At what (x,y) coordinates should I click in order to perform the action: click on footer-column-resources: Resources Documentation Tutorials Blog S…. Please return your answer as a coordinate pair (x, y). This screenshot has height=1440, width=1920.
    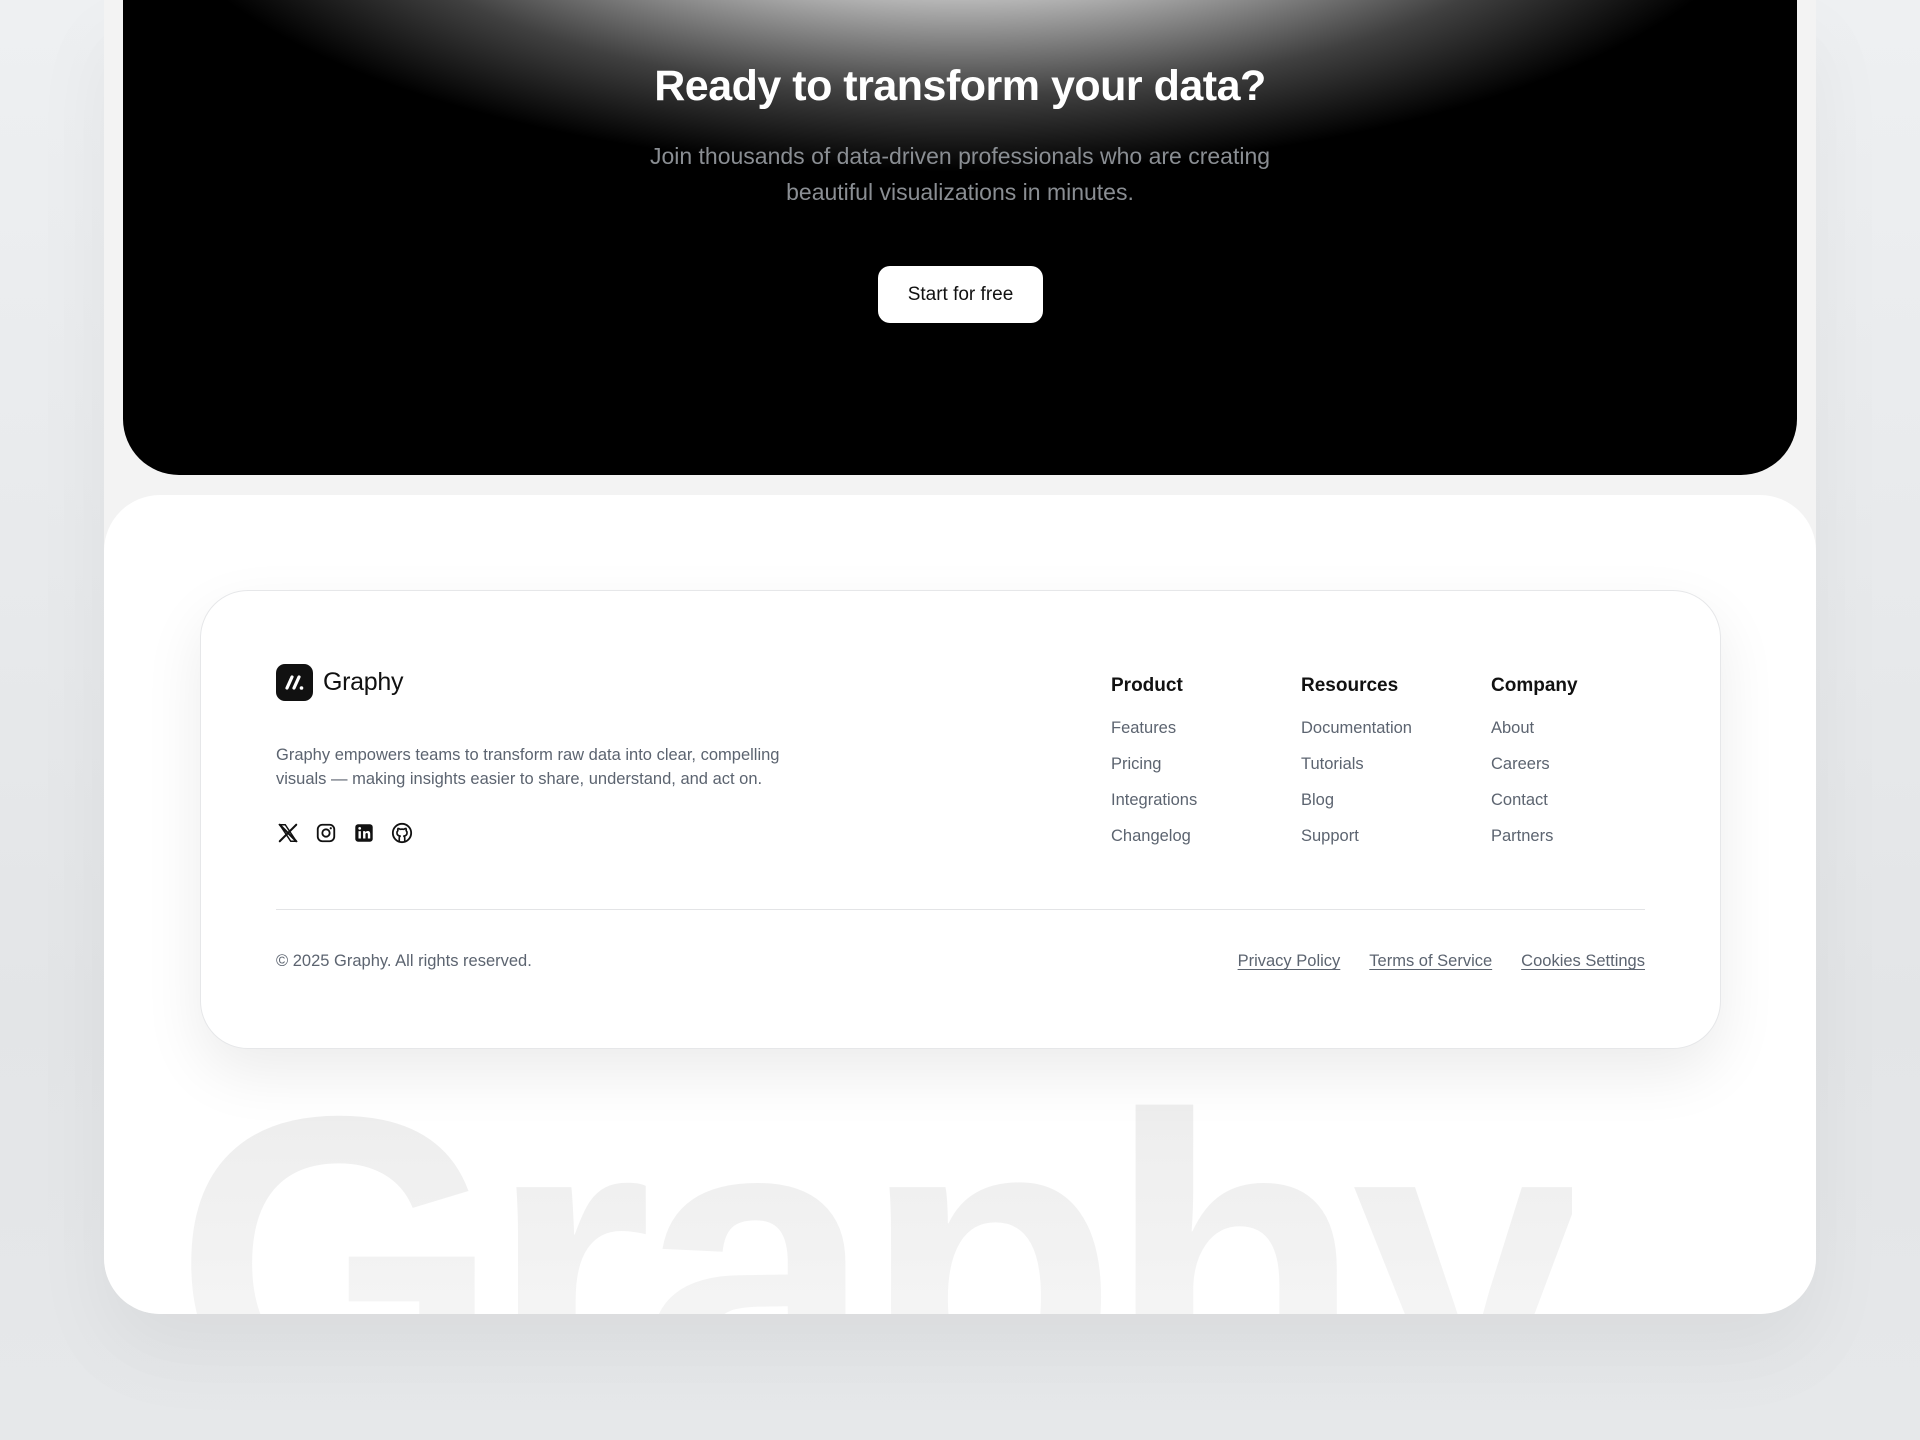
    Looking at the image, I should click on (1396, 769).